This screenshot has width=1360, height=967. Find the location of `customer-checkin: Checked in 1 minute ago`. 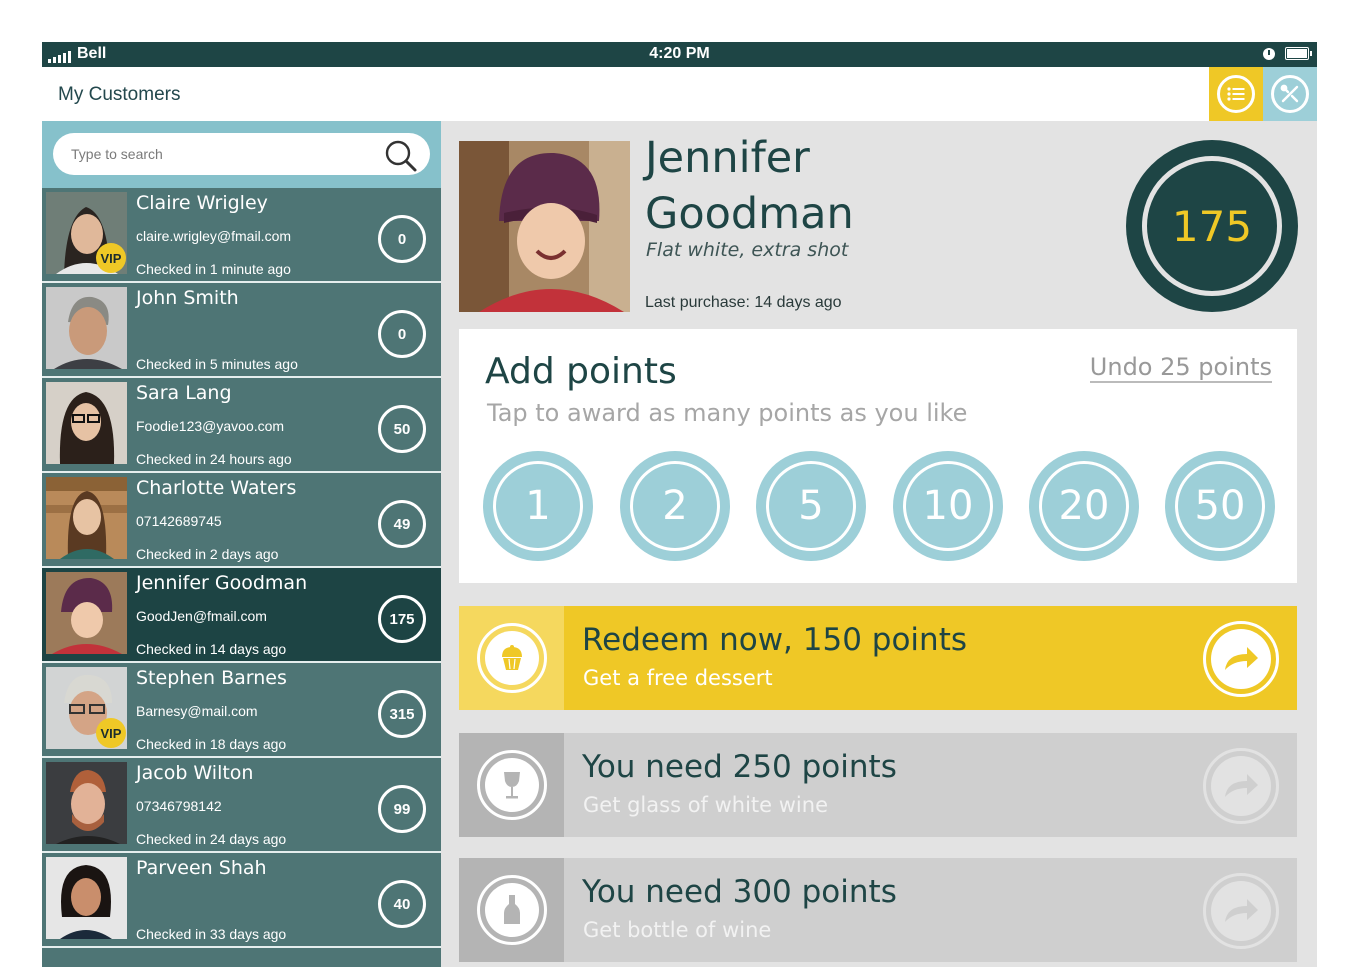

customer-checkin: Checked in 1 minute ago is located at coordinates (213, 269).